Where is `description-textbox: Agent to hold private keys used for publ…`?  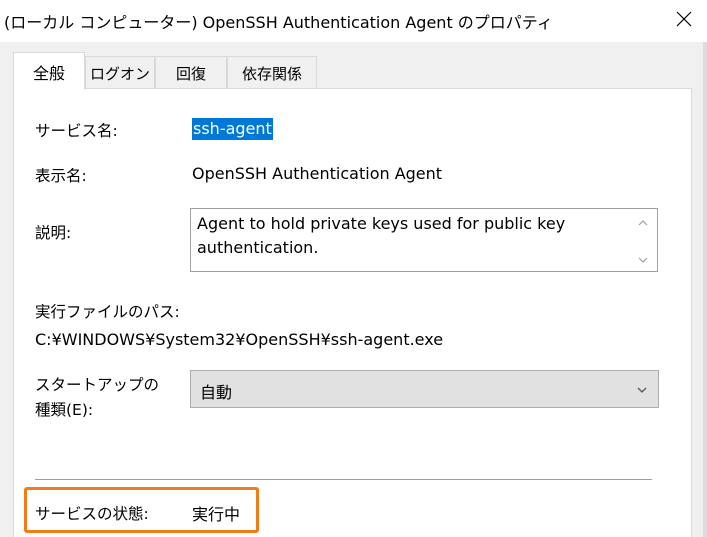 description-textbox: Agent to hold private keys used for publ… is located at coordinates (424, 240).